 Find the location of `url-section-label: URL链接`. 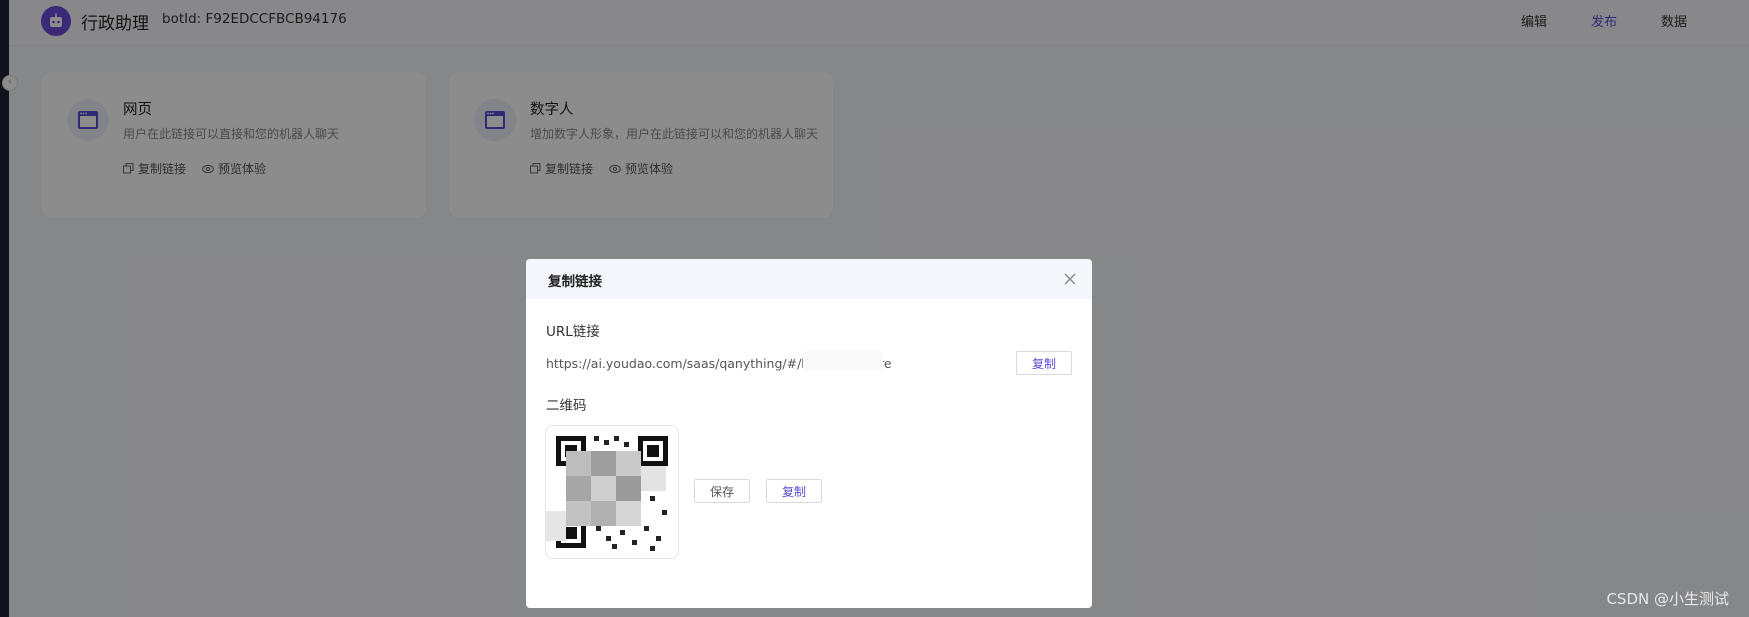

url-section-label: URL链接 is located at coordinates (573, 332).